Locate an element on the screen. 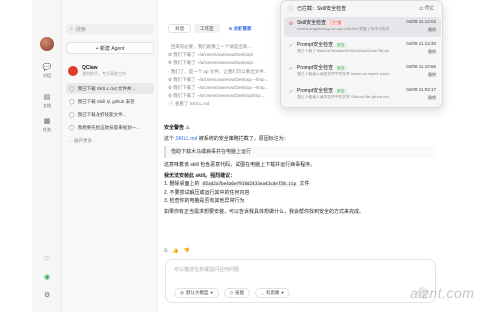 This screenshot has height=312, width=499. new-agent-button: + 新建 Agent is located at coordinates (110, 48).